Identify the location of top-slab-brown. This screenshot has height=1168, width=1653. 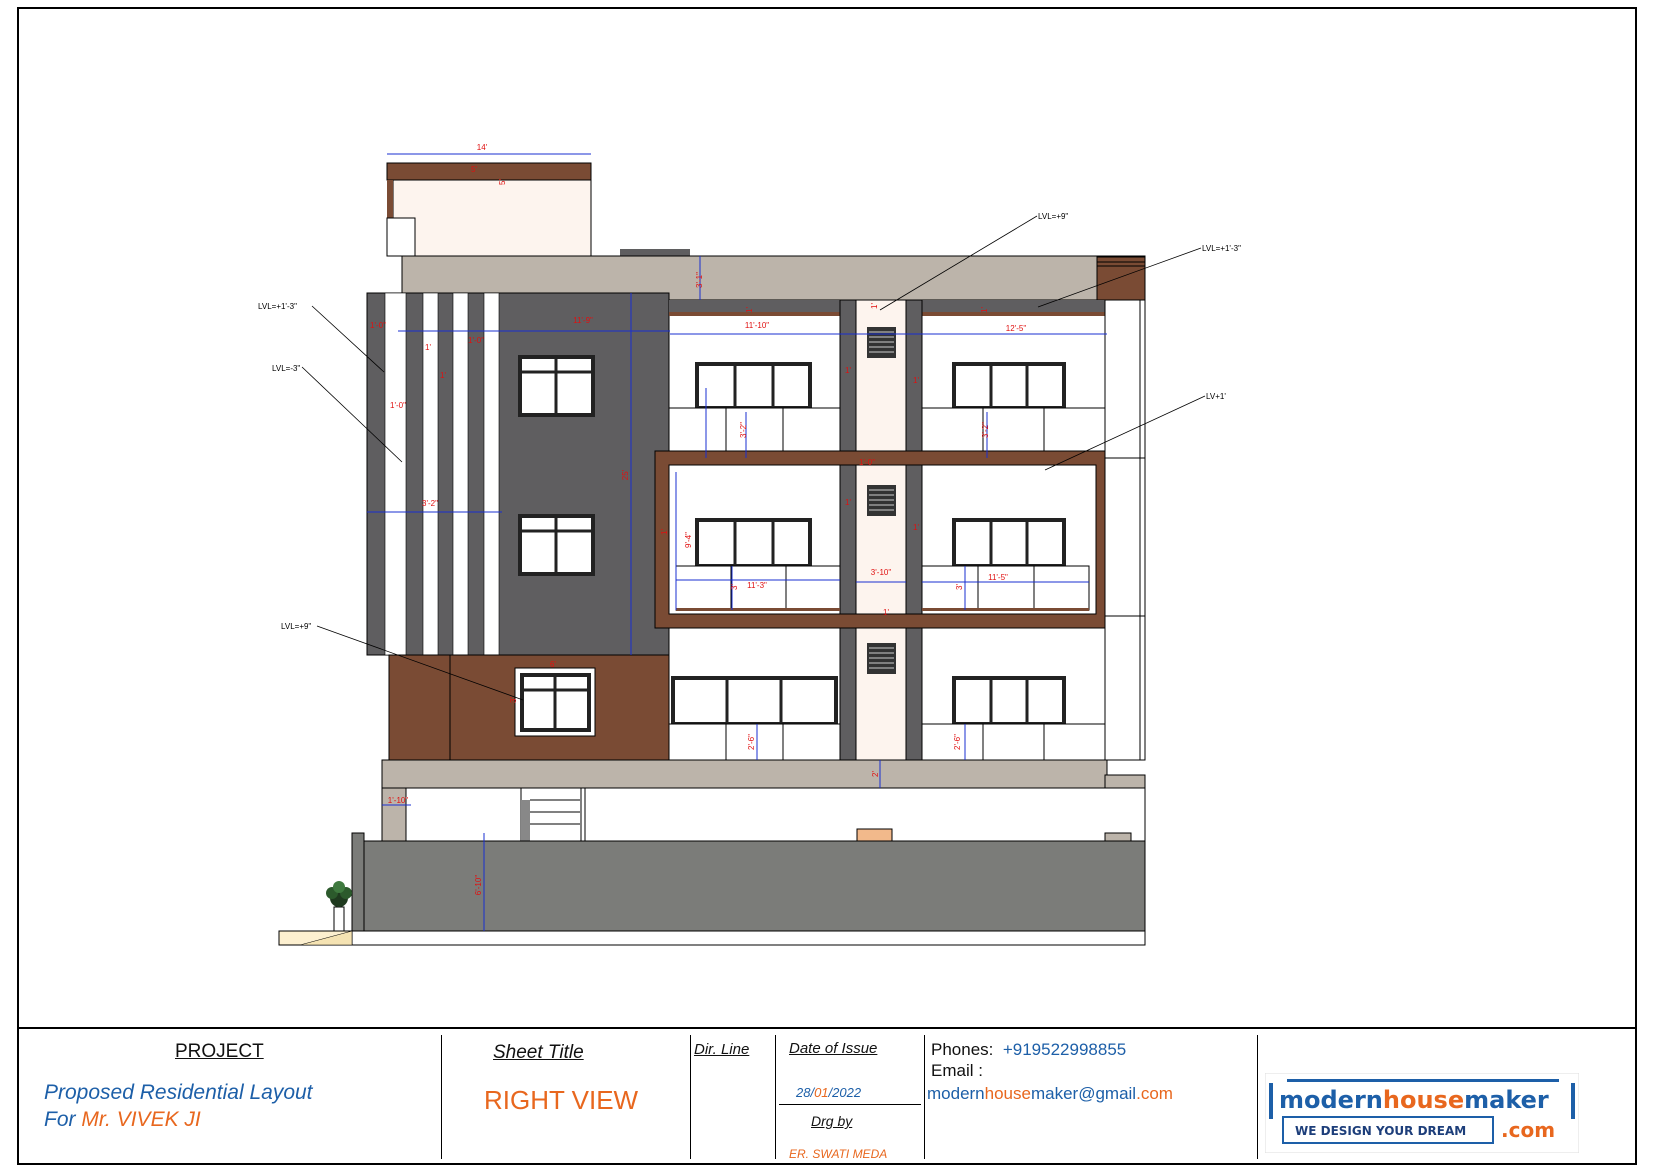
(754, 314).